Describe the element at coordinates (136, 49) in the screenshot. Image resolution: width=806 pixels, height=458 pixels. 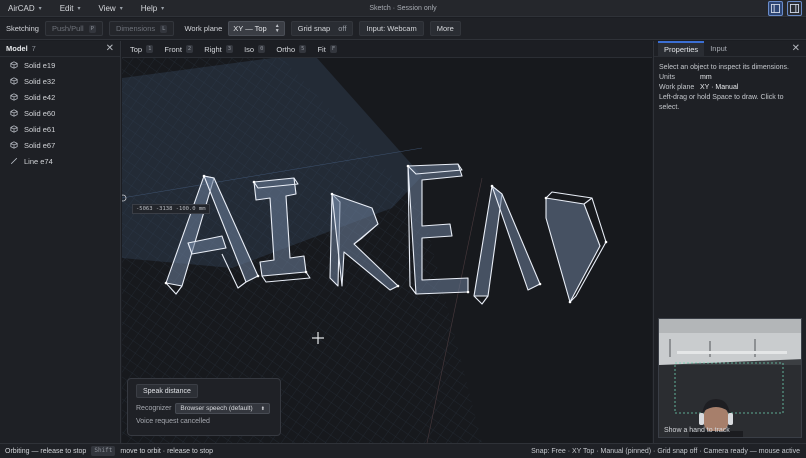
I see `tab-label: Top` at that location.